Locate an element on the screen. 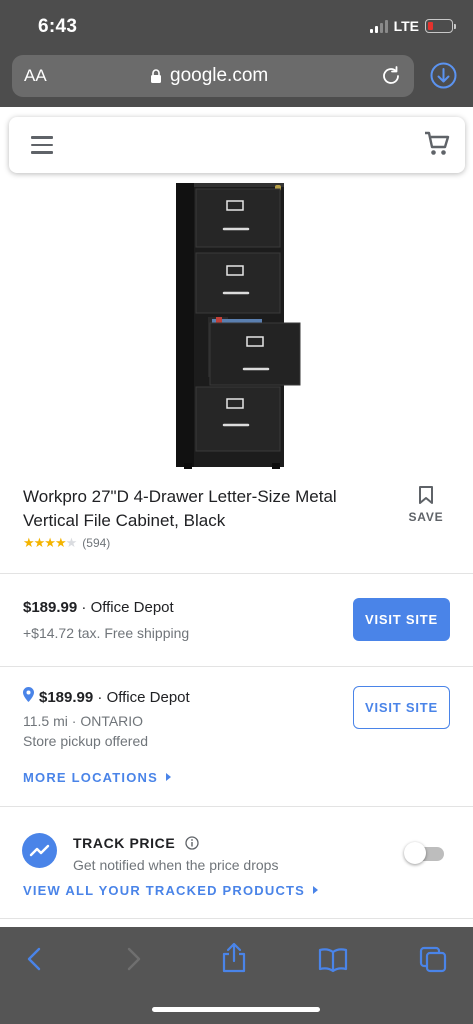 This screenshot has height=1024, width=473. menu-icon is located at coordinates (42, 145).